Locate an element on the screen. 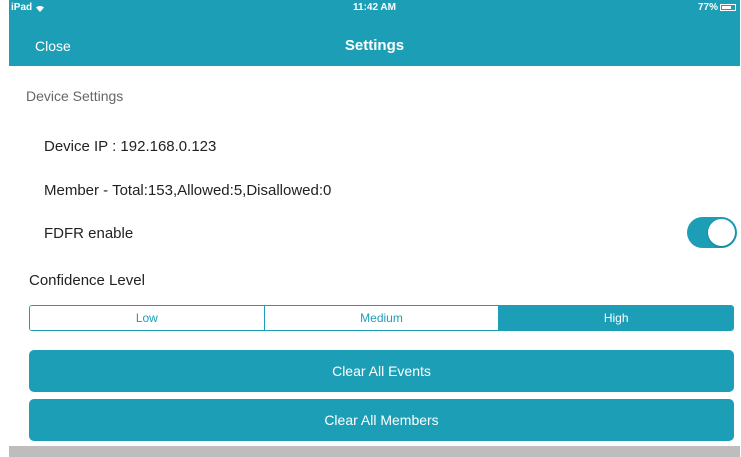 This screenshot has height=457, width=741. section-title: Device Settings is located at coordinates (75, 96).